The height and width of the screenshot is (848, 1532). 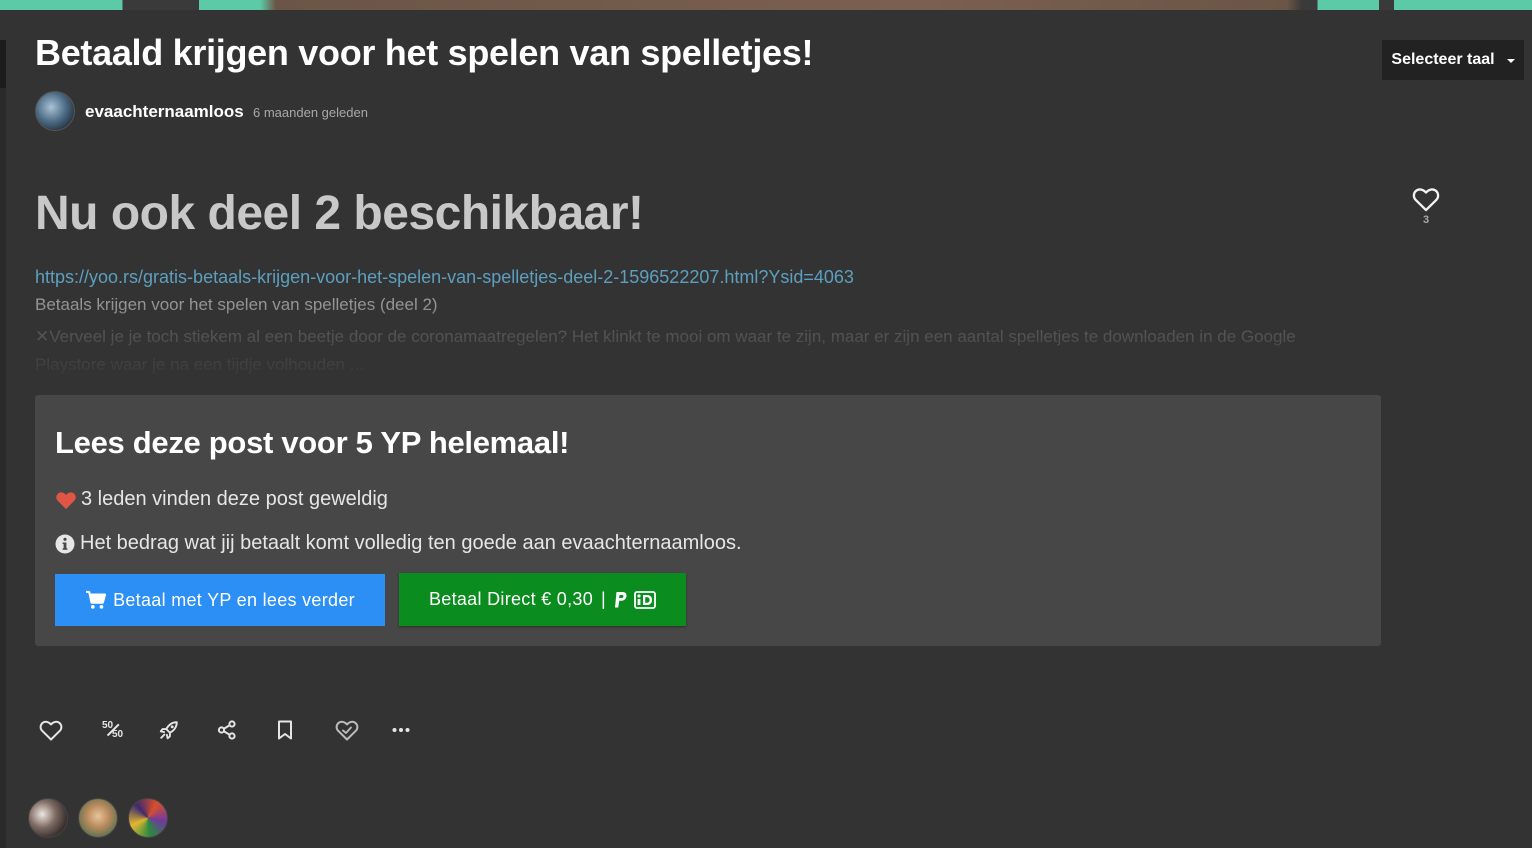 I want to click on language-select-label: Selecteer taal, so click(x=1443, y=59).